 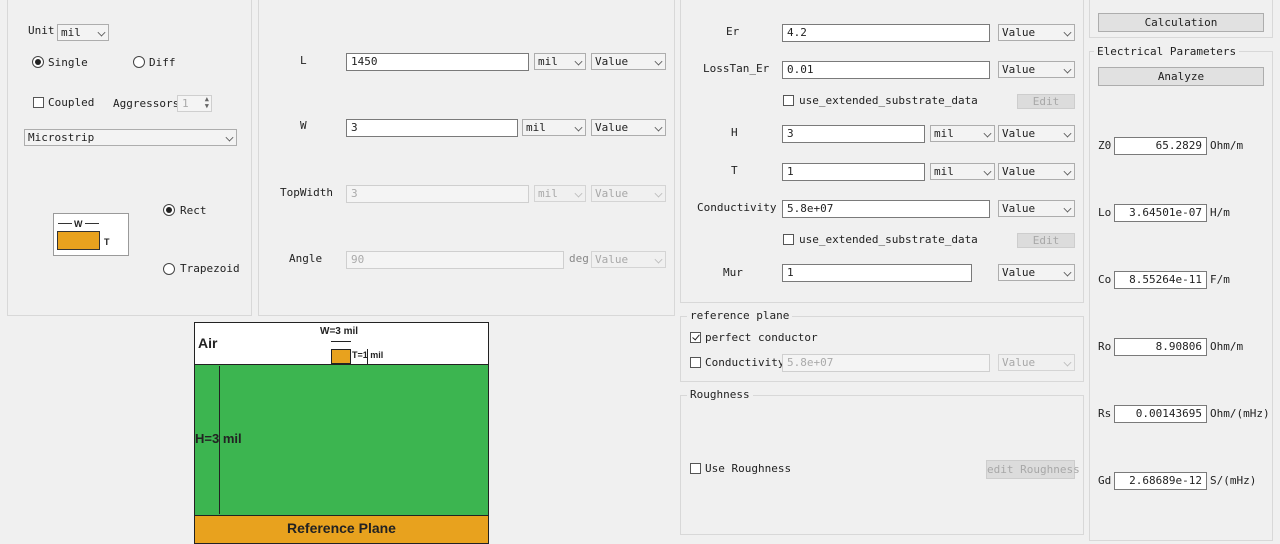 What do you see at coordinates (745, 362) in the screenshot?
I see `ref-conductivity-label: Conductivity` at bounding box center [745, 362].